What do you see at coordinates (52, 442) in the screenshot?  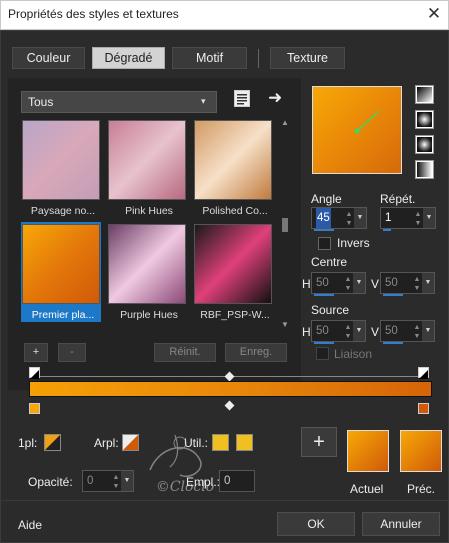 I see `first-plan-swatch` at bounding box center [52, 442].